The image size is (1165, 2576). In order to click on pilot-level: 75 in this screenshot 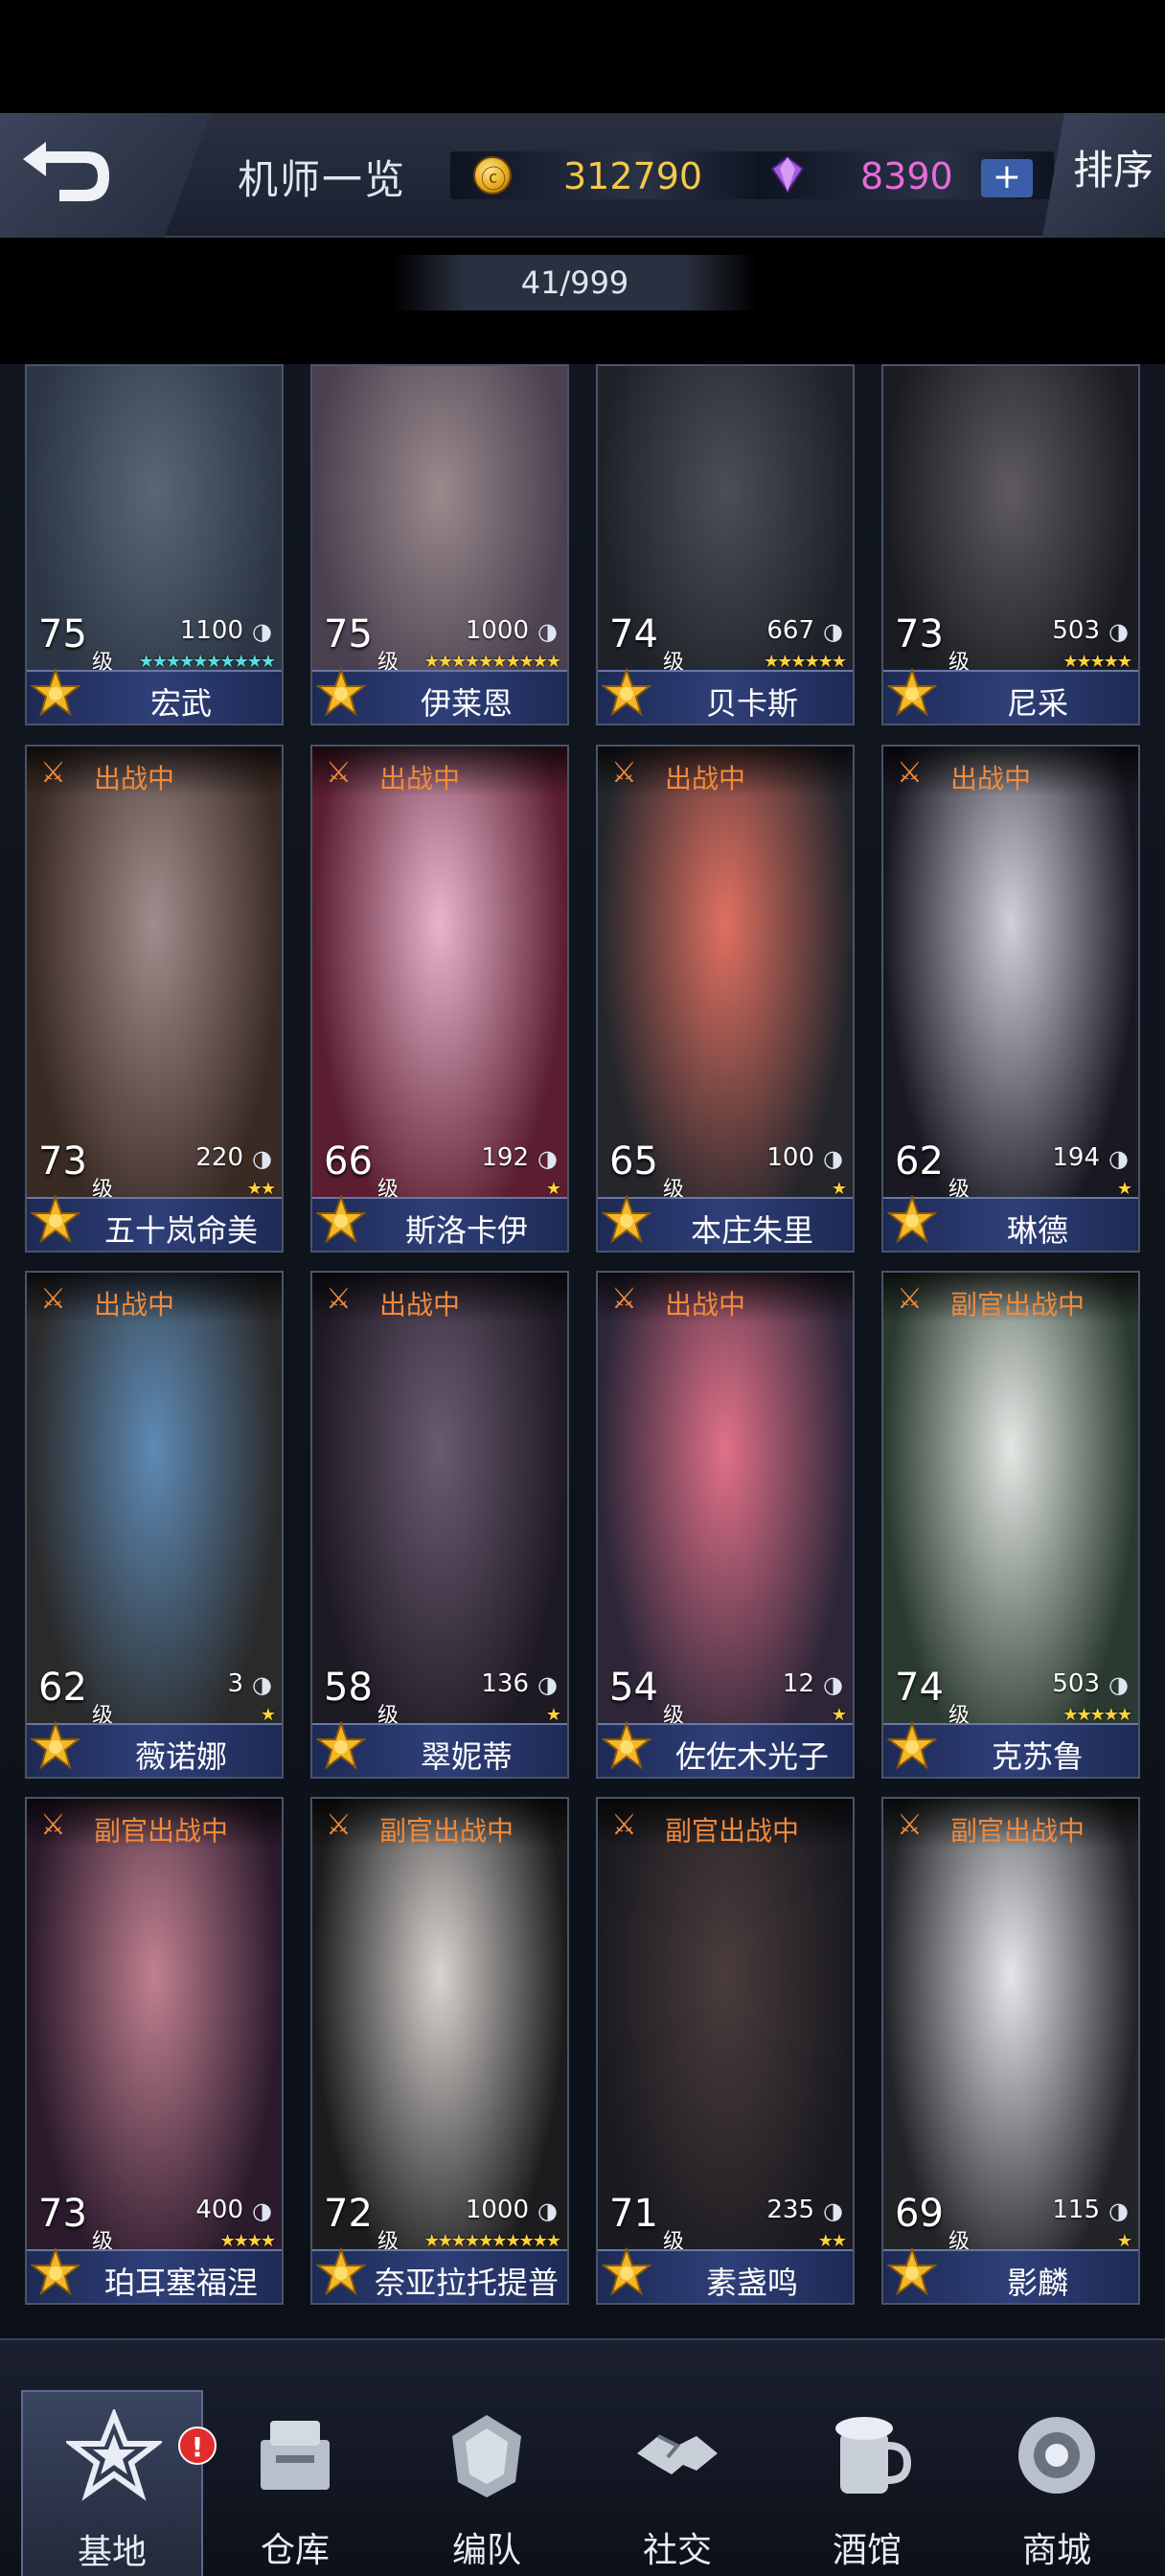, I will do `click(63, 634)`.